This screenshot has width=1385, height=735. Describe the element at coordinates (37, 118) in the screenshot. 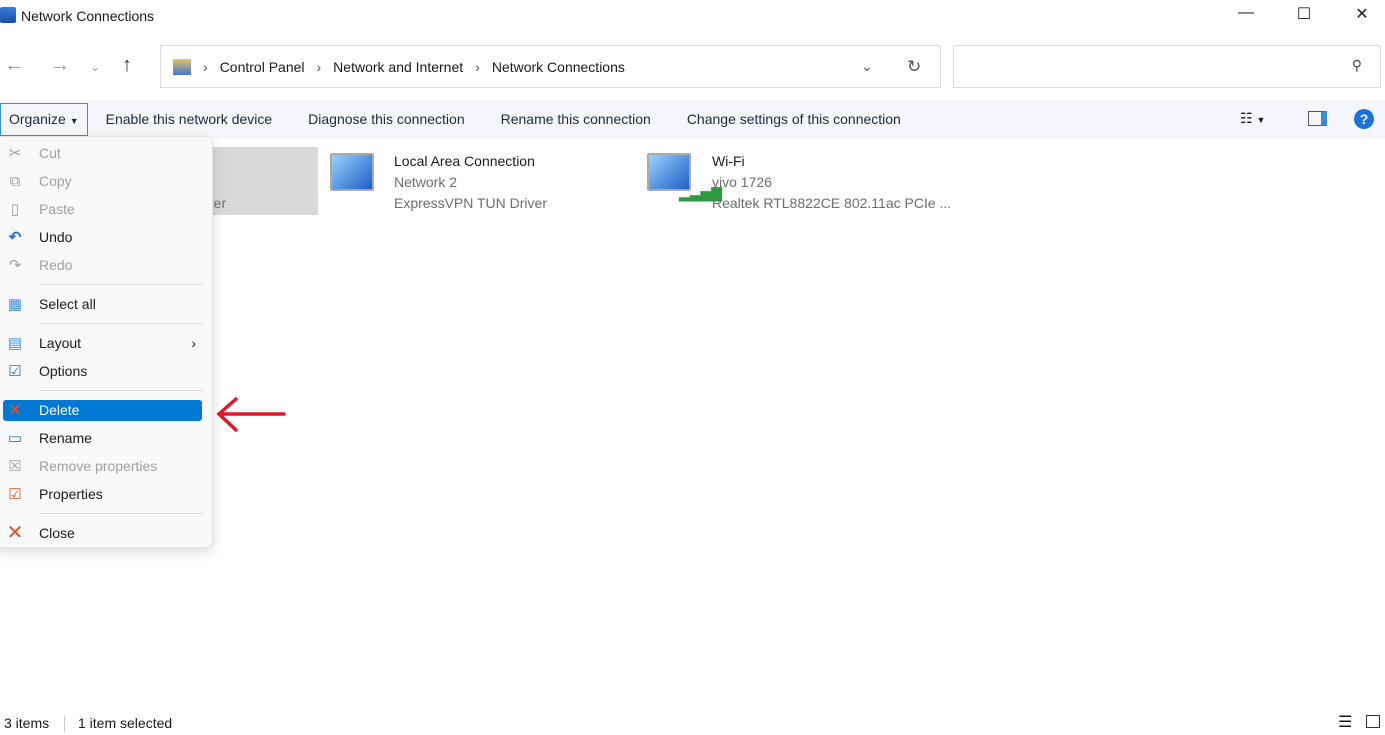

I see `organize-label: Organize` at that location.